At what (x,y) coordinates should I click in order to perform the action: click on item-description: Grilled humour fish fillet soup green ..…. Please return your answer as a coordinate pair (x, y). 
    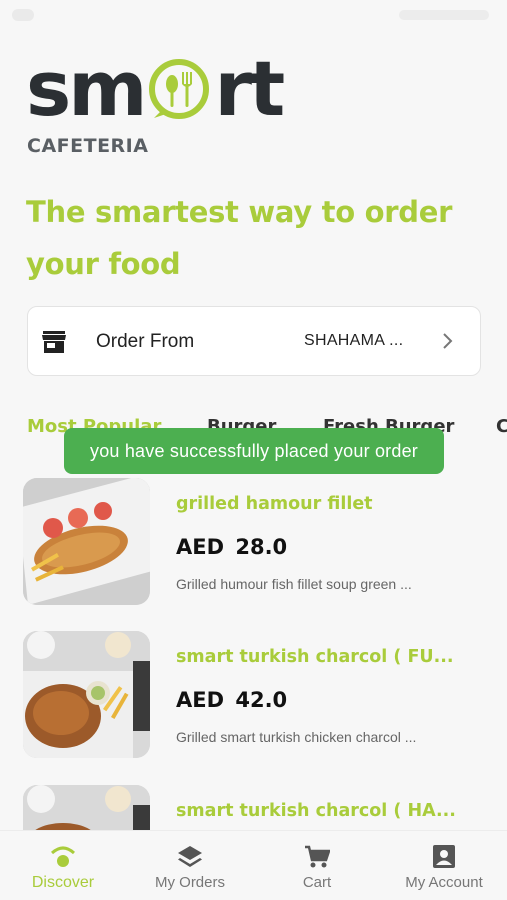
    Looking at the image, I should click on (294, 584).